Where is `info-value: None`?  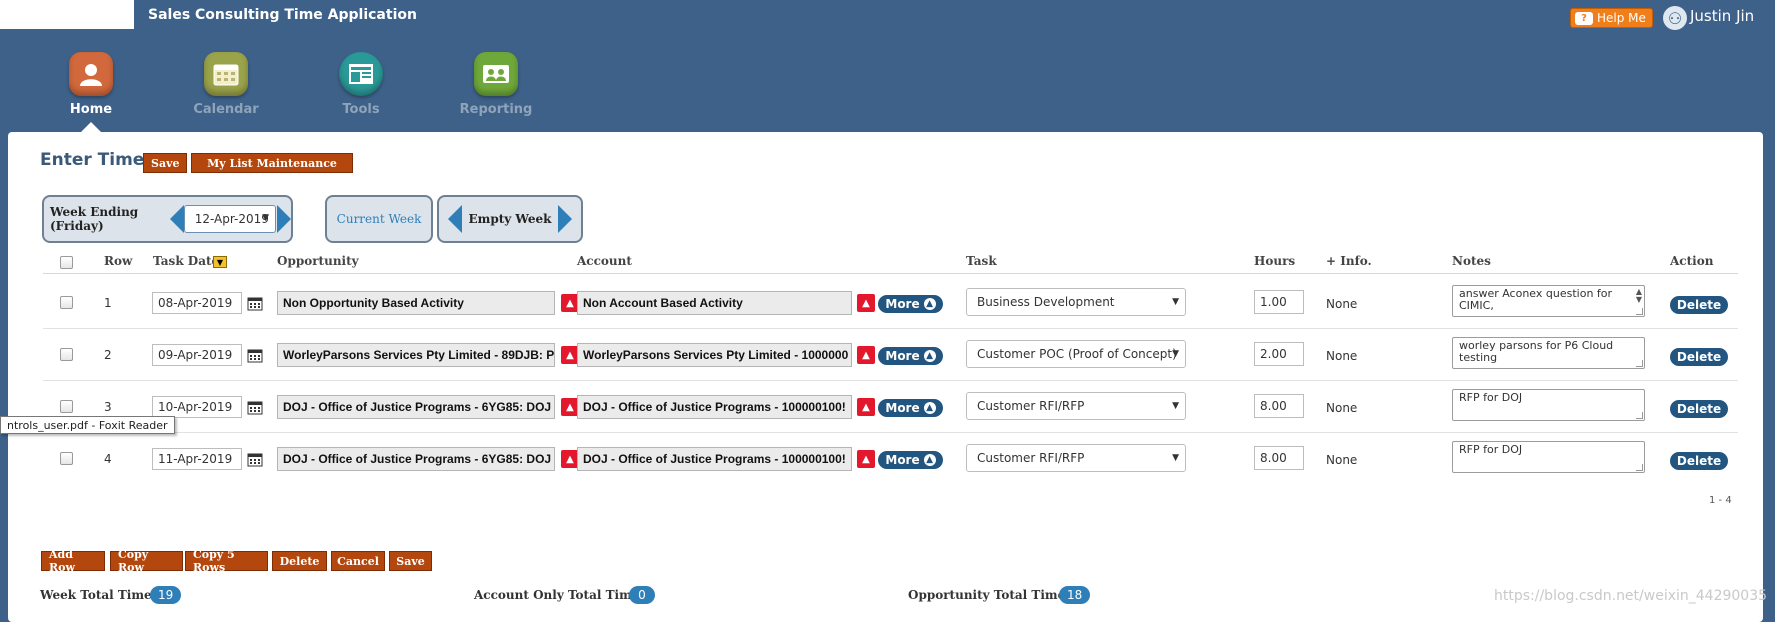
info-value: None is located at coordinates (1342, 460).